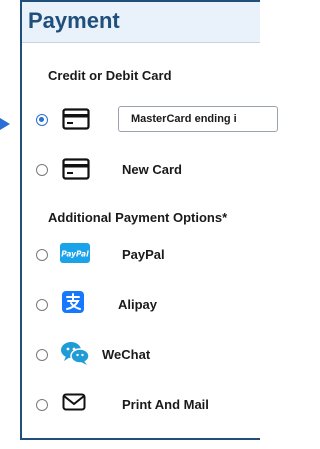 The height and width of the screenshot is (449, 320). I want to click on alipay-option: Alipay, so click(137, 305).